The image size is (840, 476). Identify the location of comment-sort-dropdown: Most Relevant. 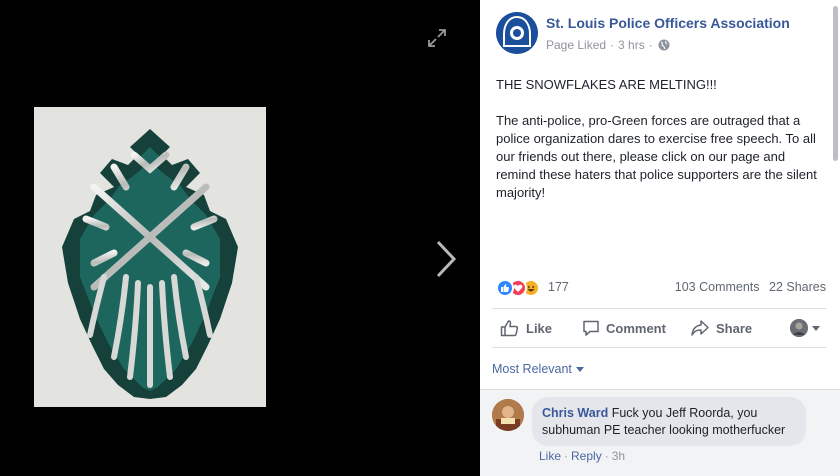
(538, 369).